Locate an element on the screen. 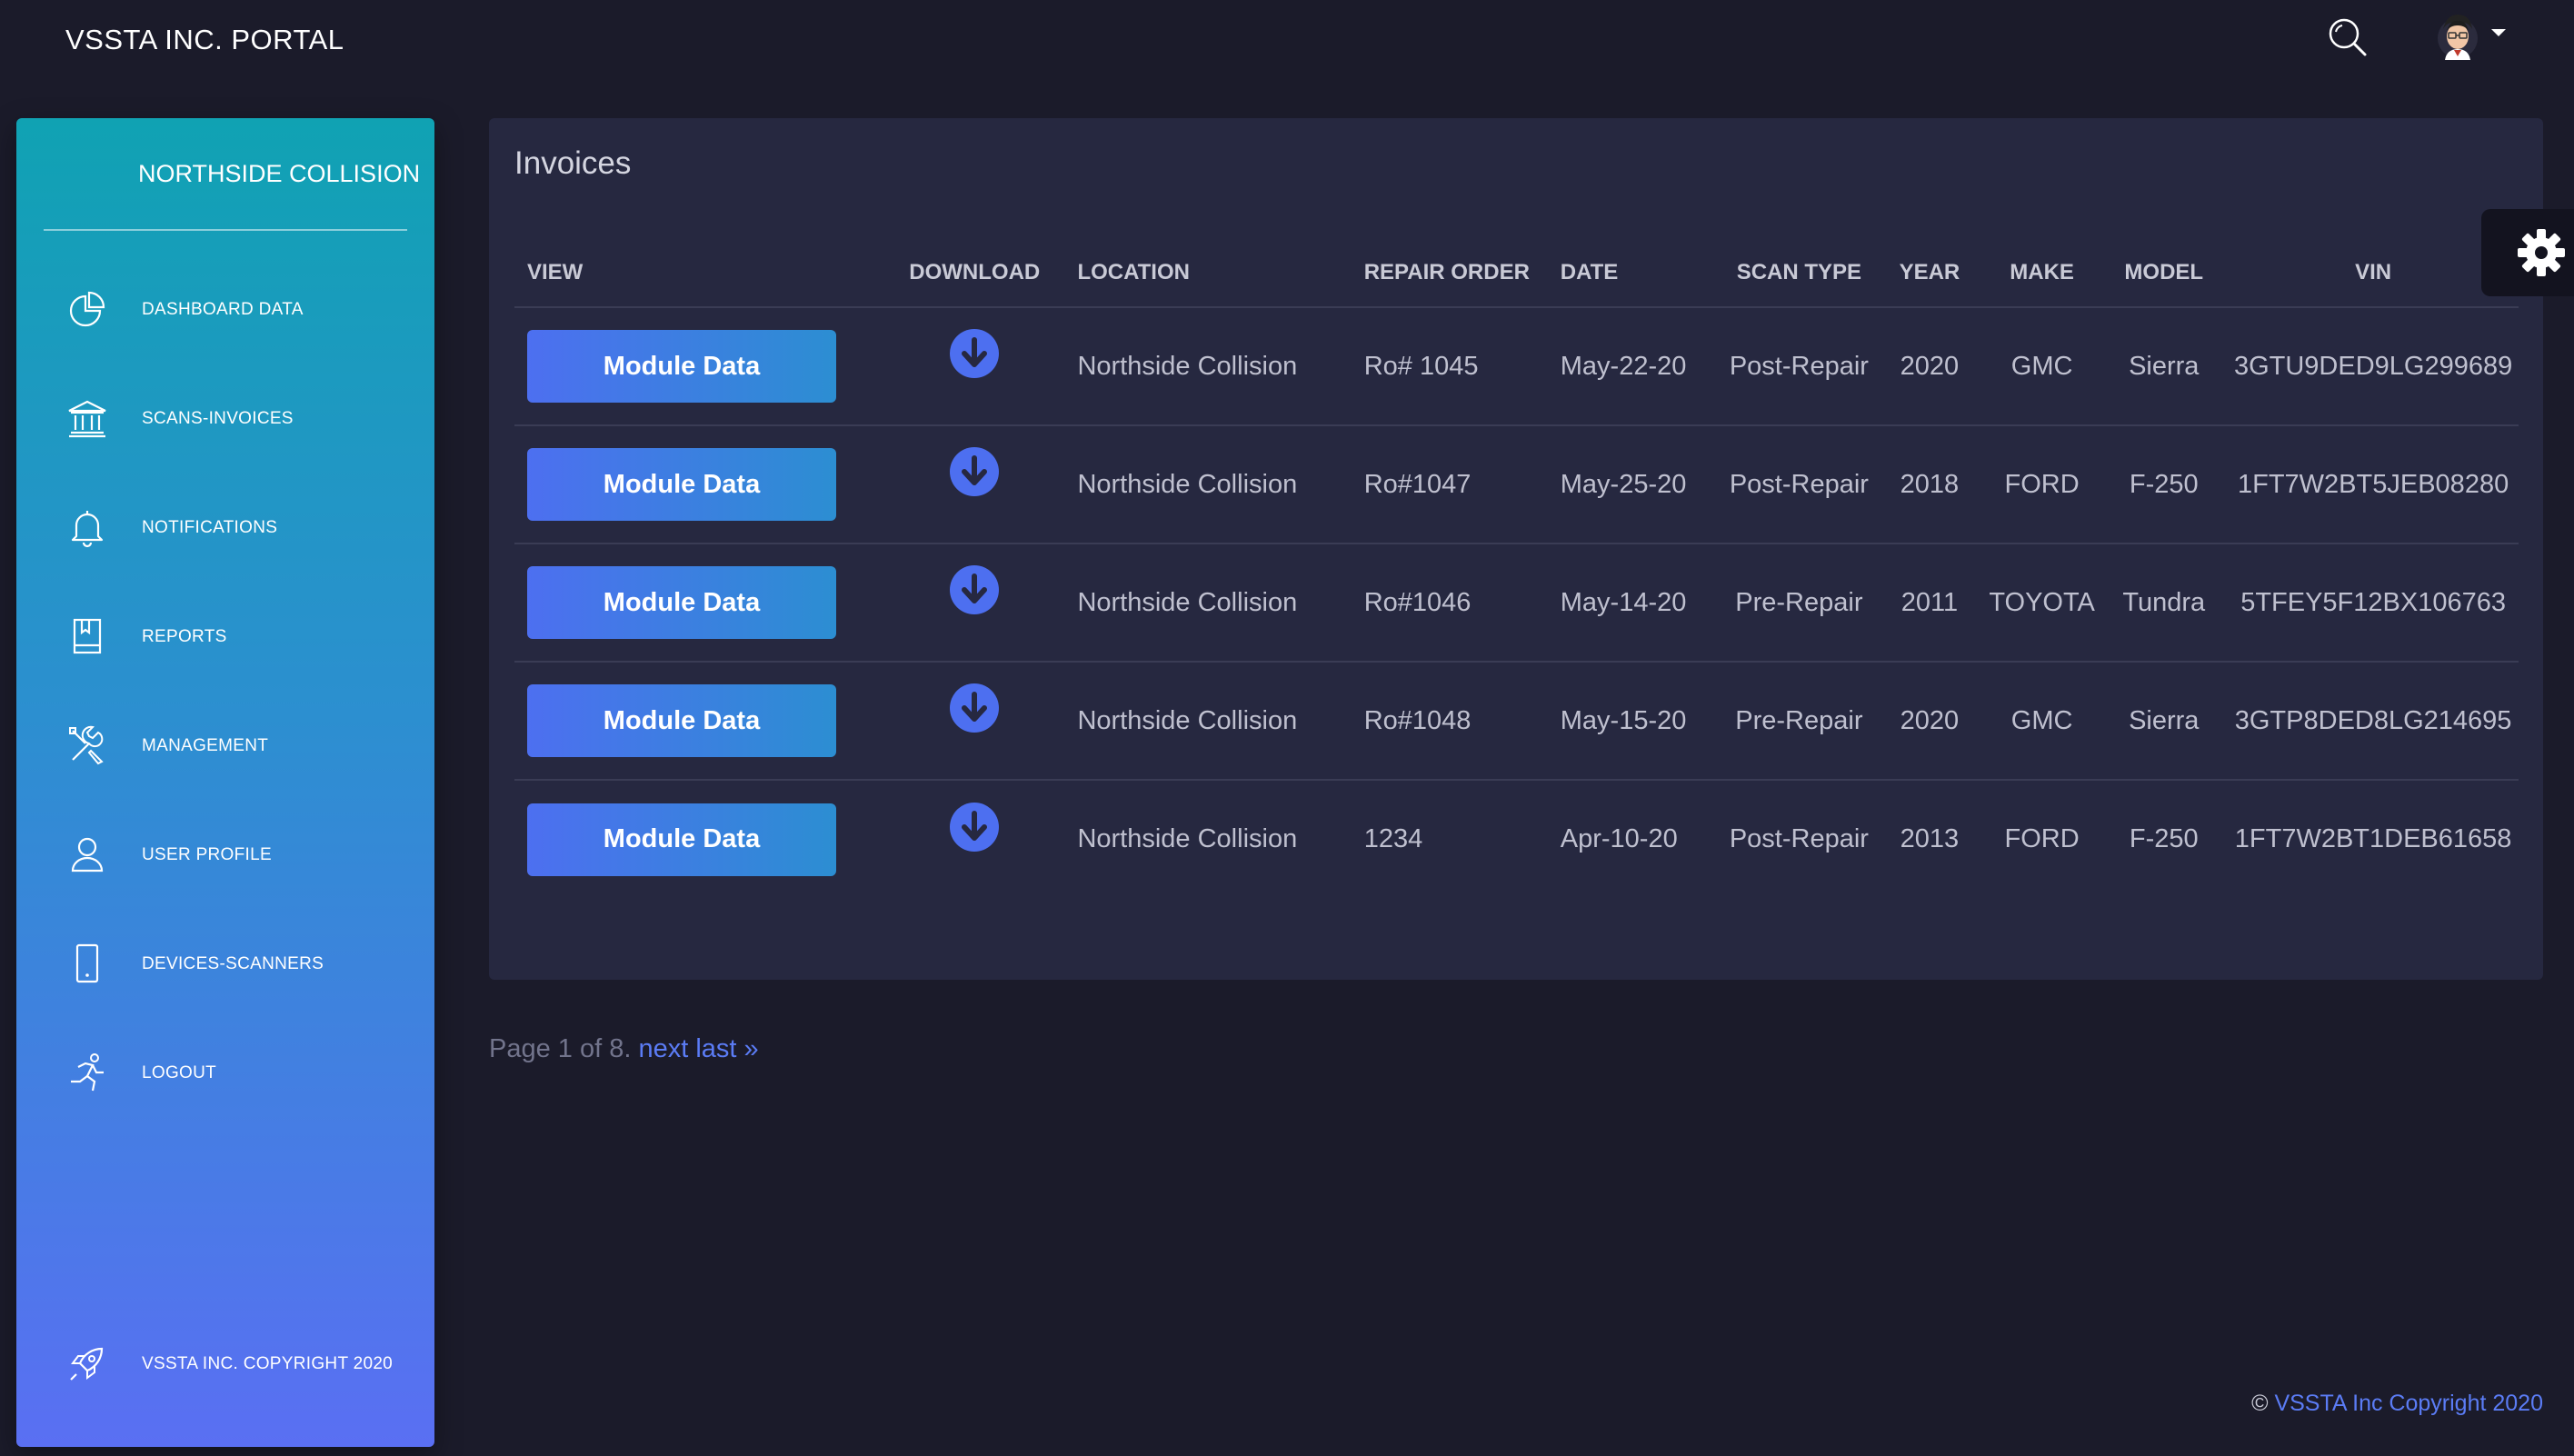  column-header-location: LOCATION is located at coordinates (1208, 276).